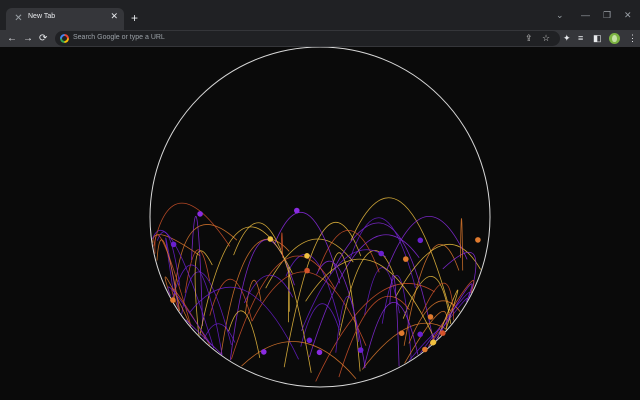 The width and height of the screenshot is (640, 400). Describe the element at coordinates (119, 37) in the screenshot. I see `search-input-placeholder: Search Google or type a URL` at that location.